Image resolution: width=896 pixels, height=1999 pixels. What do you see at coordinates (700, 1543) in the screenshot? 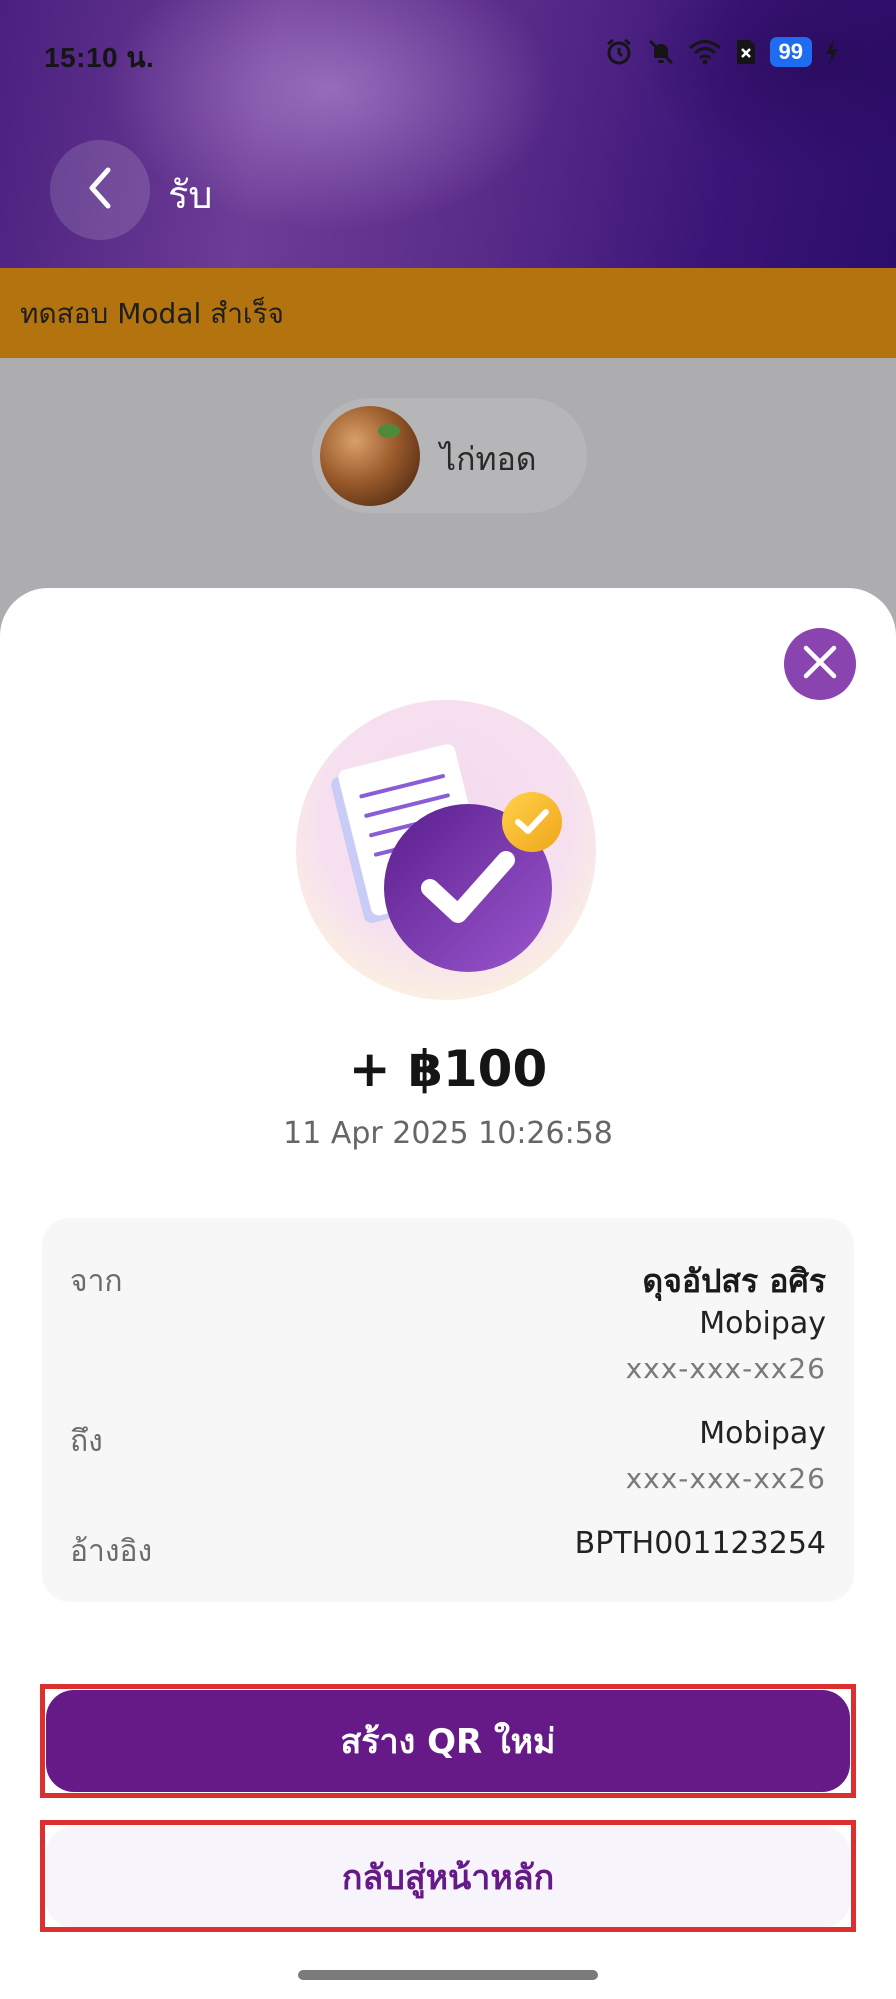
I see `reference-value: BPTH001123254` at bounding box center [700, 1543].